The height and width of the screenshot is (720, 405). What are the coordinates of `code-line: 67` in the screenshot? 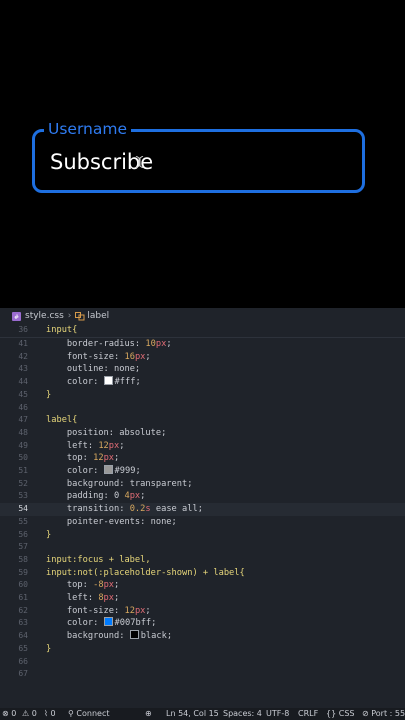 It's located at (202, 674).